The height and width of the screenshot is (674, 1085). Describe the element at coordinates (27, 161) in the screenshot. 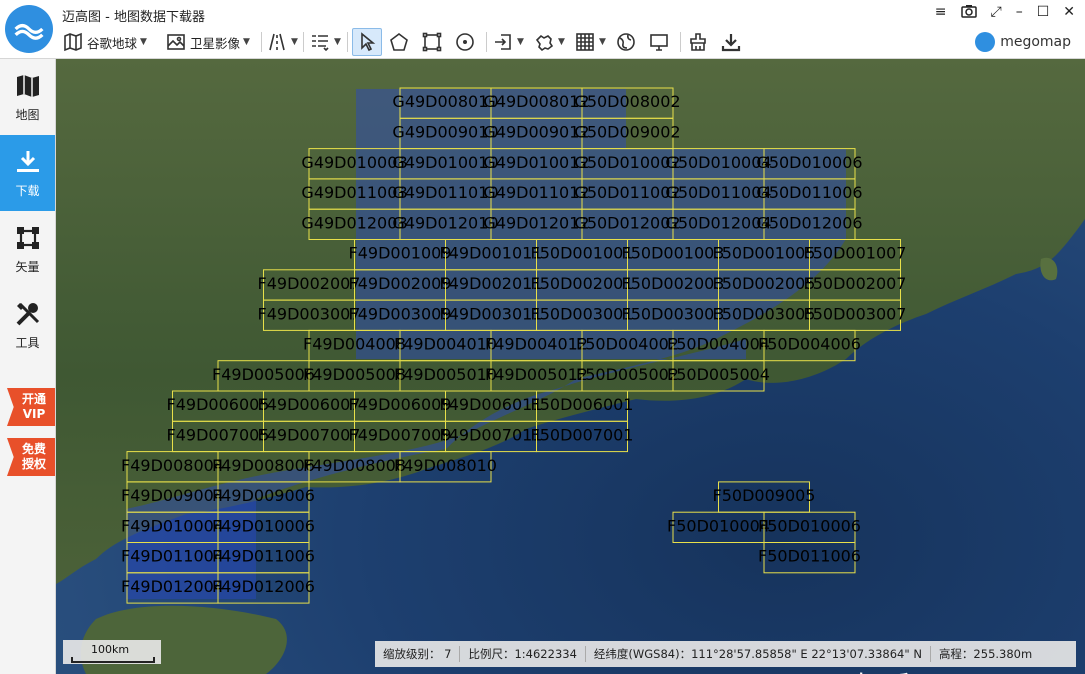

I see `download-icon` at that location.